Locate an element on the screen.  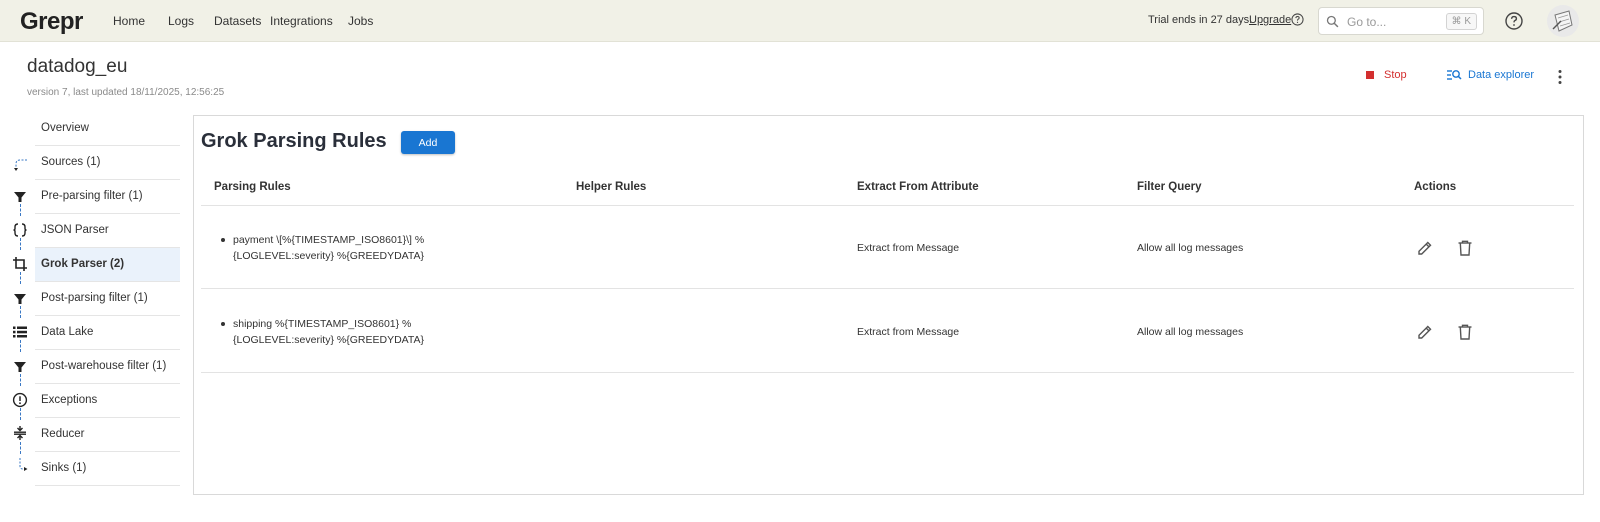
help-circle-icon is located at coordinates (1297, 19).